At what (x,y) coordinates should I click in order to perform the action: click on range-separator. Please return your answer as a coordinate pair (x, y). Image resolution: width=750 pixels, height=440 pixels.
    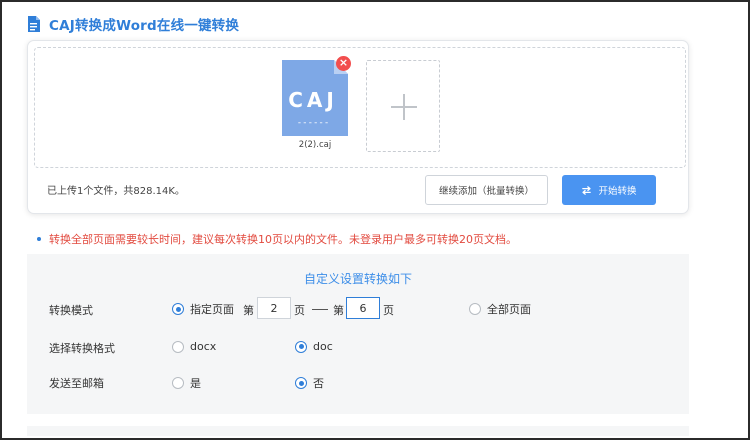
    Looking at the image, I should click on (320, 309).